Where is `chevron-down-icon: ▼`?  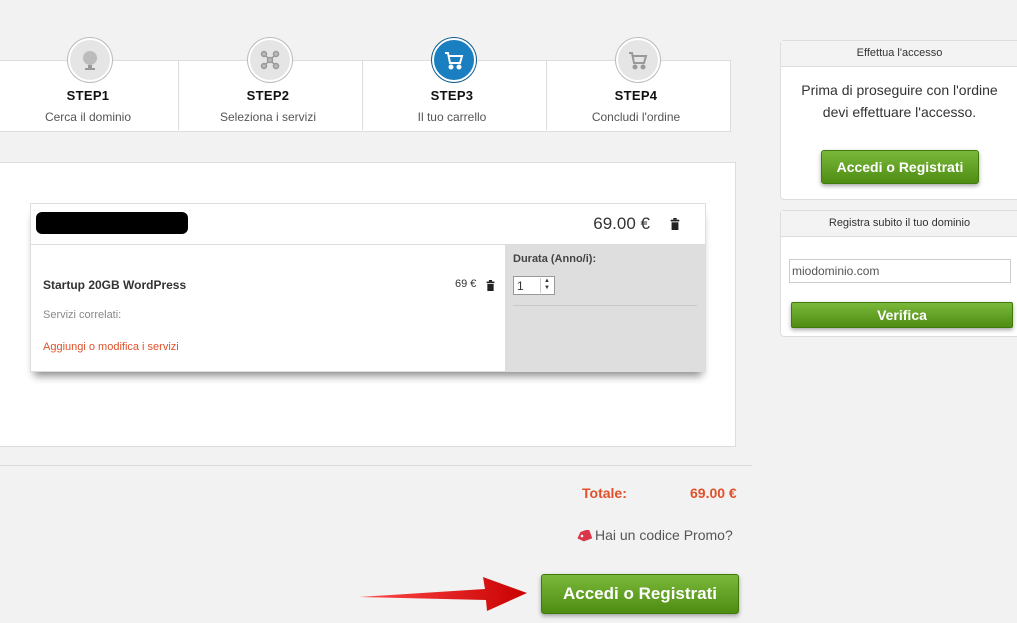 chevron-down-icon: ▼ is located at coordinates (547, 288).